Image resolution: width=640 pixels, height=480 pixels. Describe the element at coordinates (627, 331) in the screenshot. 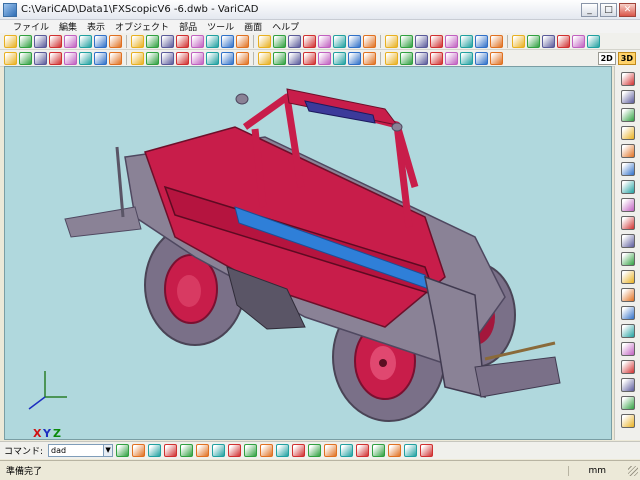

I see `clip-icon` at that location.